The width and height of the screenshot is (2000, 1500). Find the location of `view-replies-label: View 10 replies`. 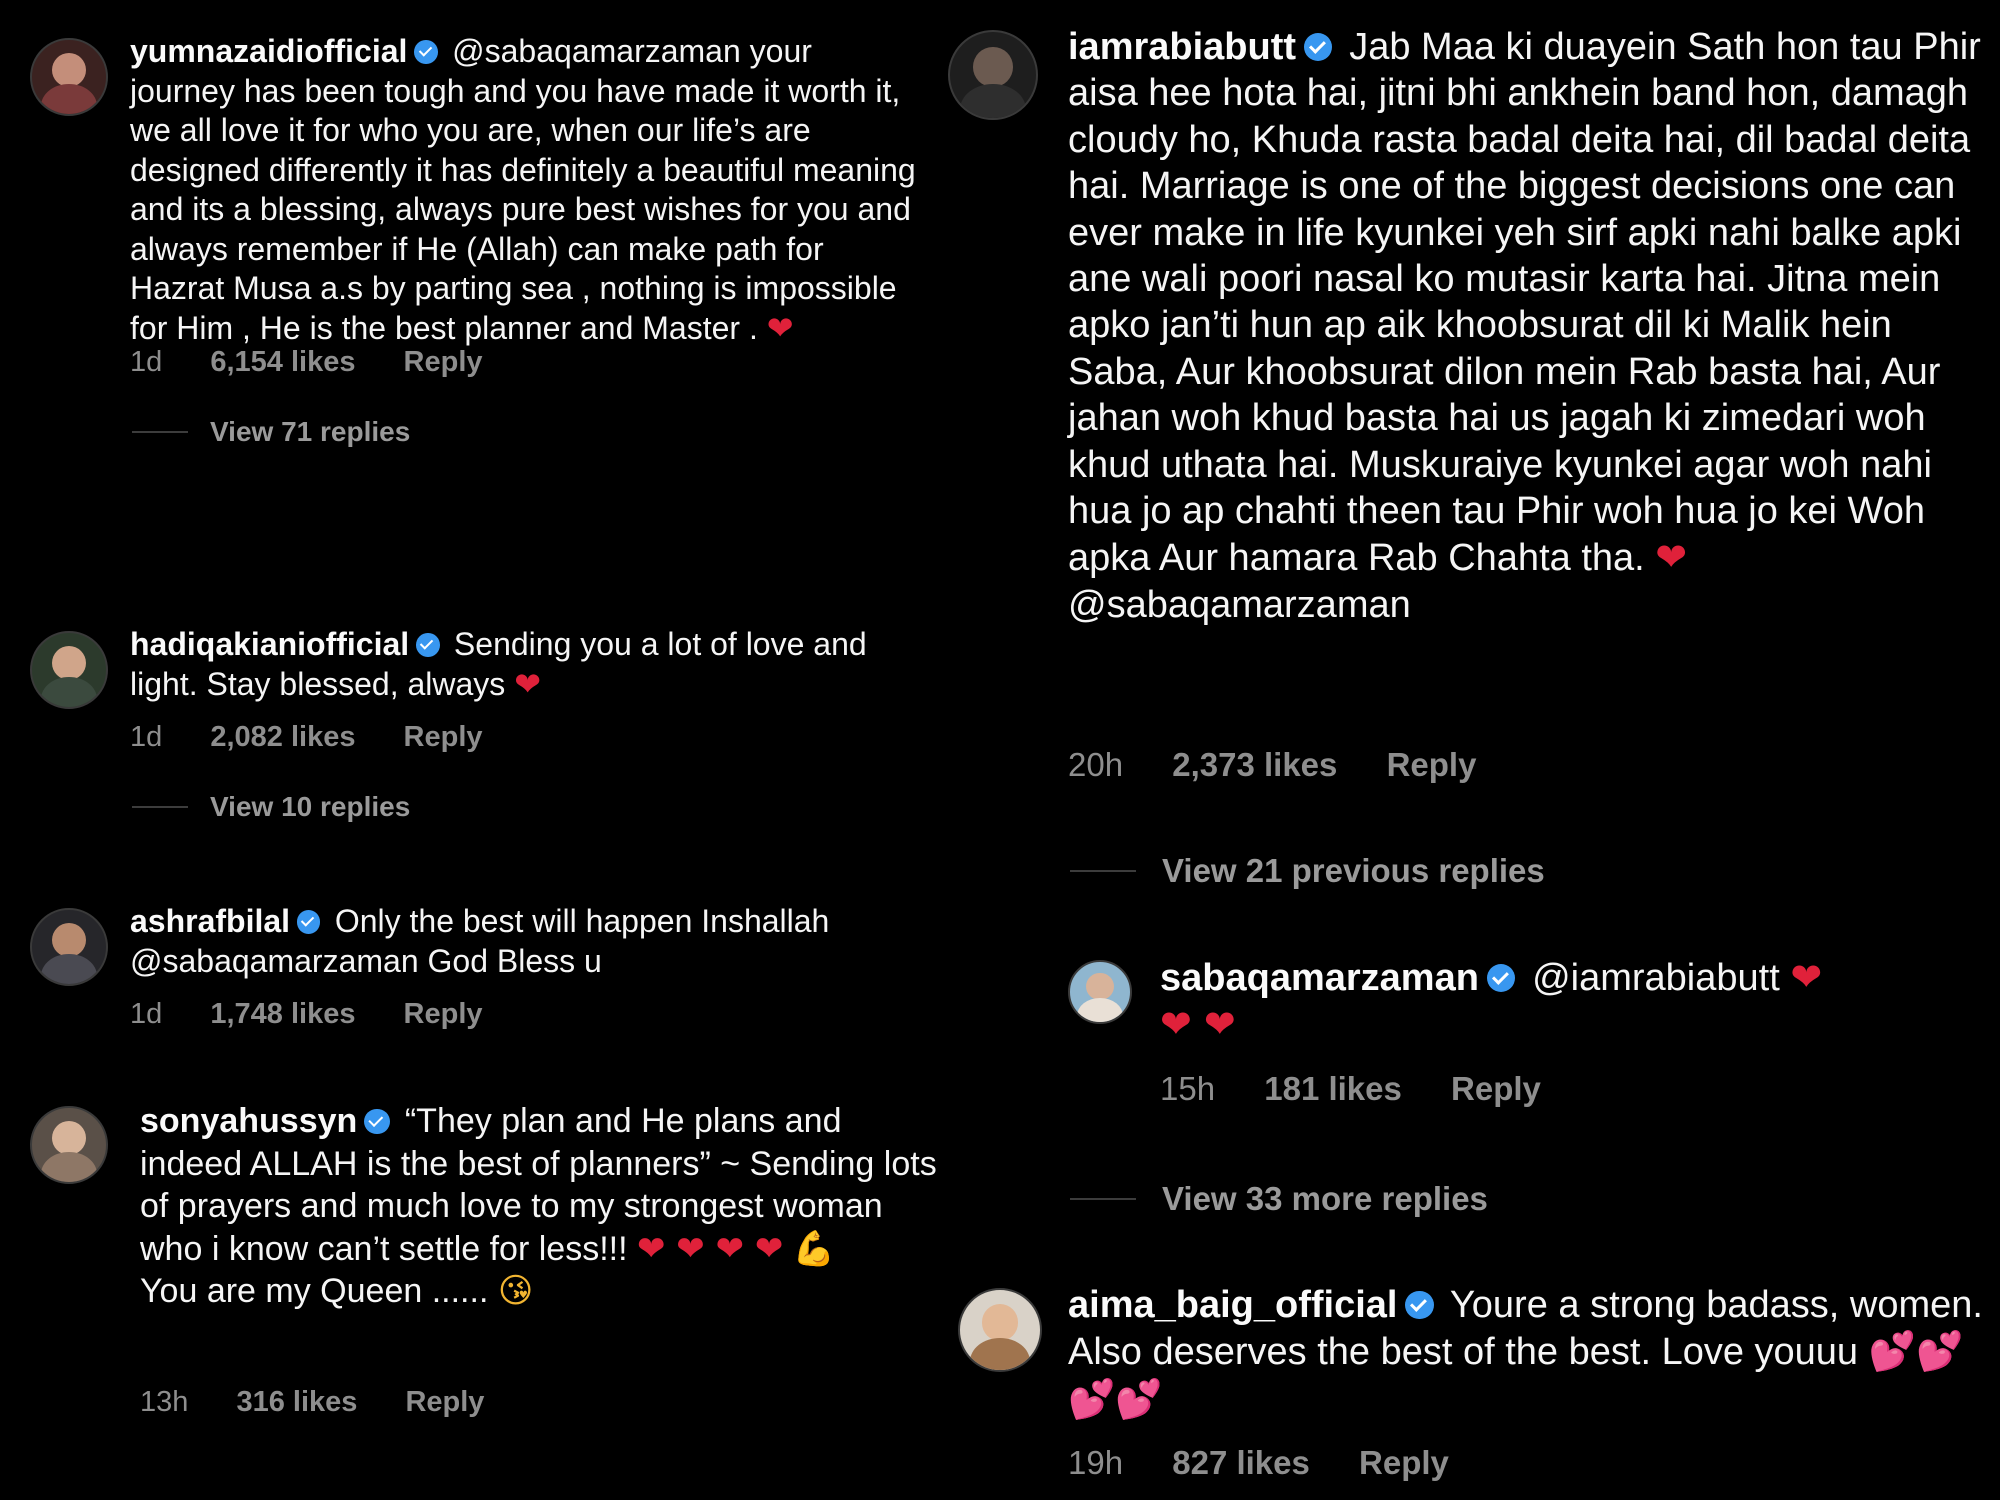

view-replies-label: View 10 replies is located at coordinates (310, 806).